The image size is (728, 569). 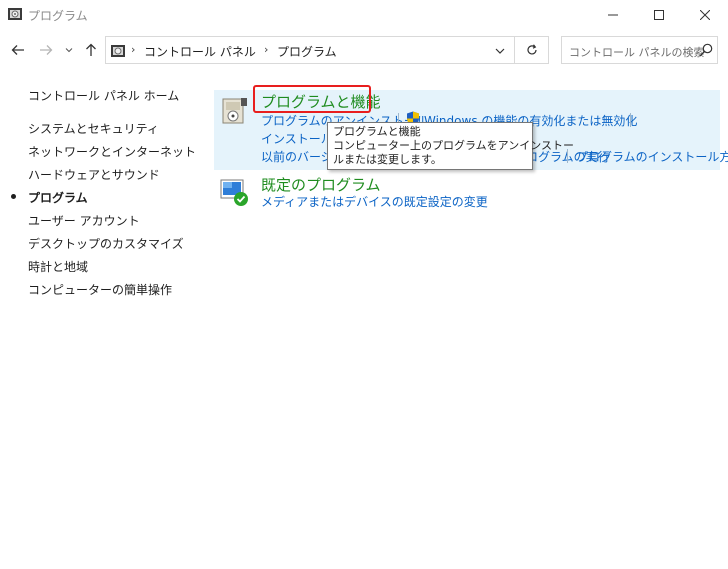 I want to click on address-bar: › コントロール パネル › プログラム, so click(x=310, y=50).